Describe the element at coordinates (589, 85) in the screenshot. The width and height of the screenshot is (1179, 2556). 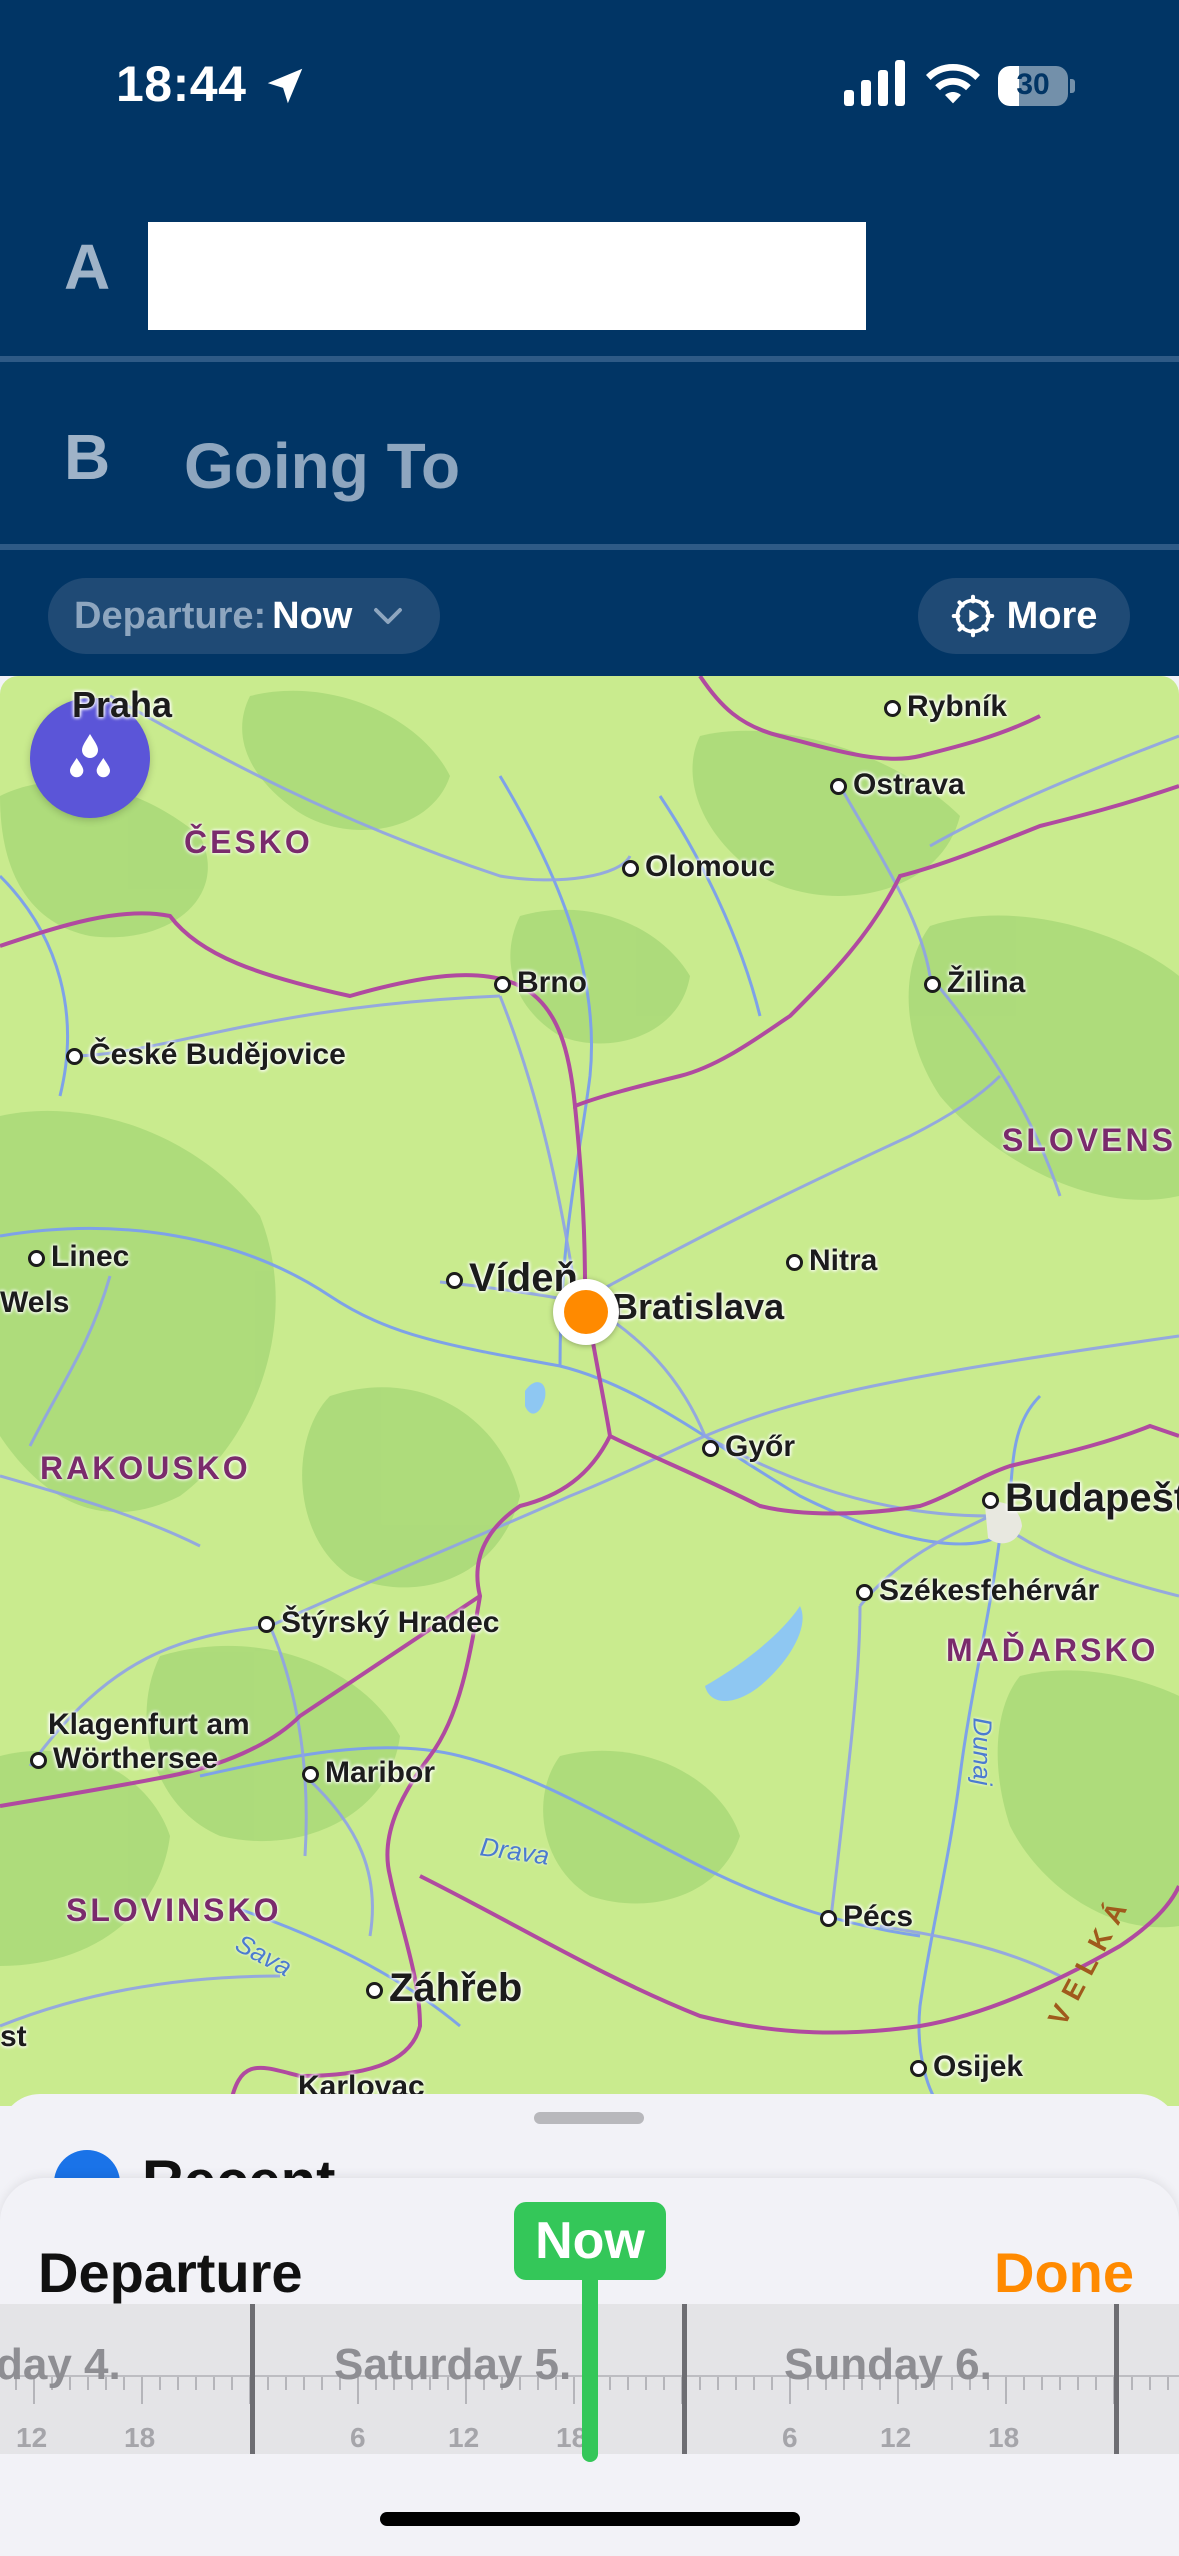
I see `status-bar: 18:44 30` at that location.